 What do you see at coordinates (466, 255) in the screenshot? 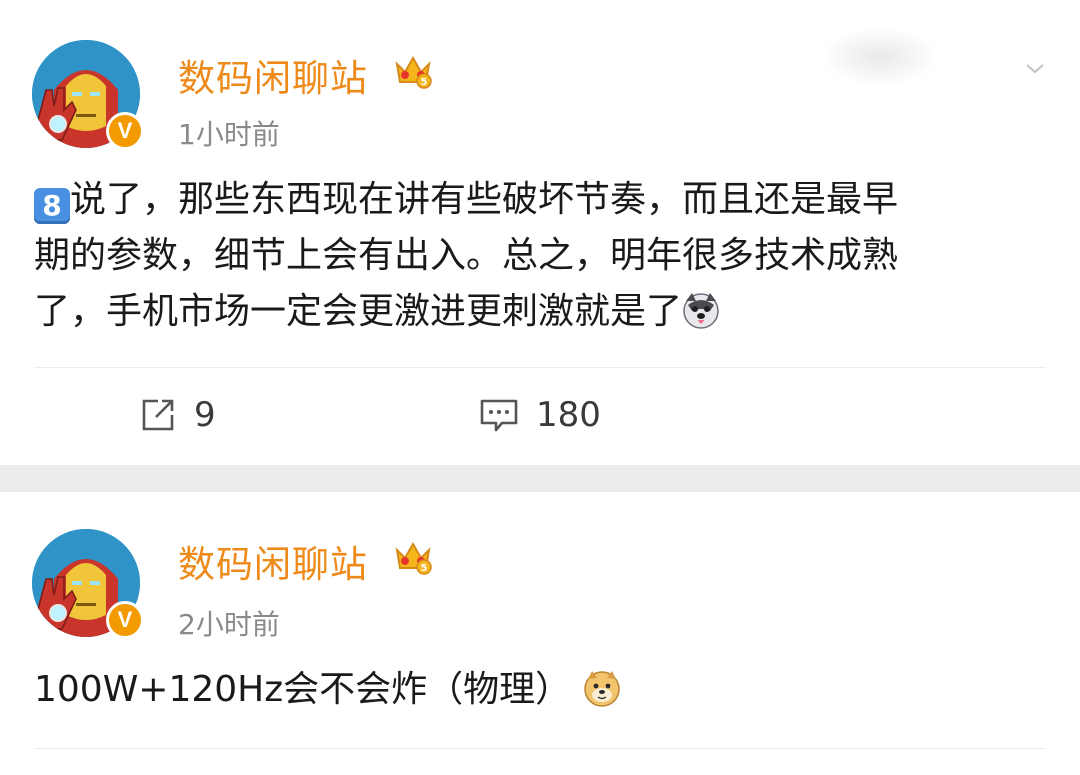
I see `content-line: 期的参数，细节上会有出入。总之，明年很多技术成熟` at bounding box center [466, 255].